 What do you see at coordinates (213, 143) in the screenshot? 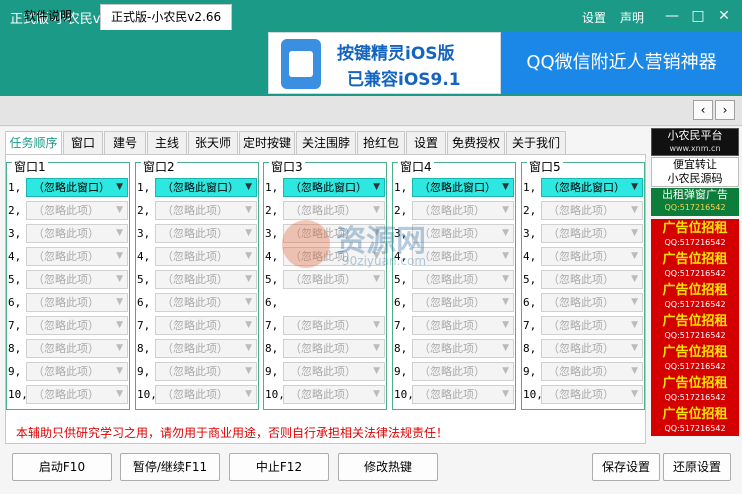
I see `tab-zhang-tianshi: 张天师` at bounding box center [213, 143].